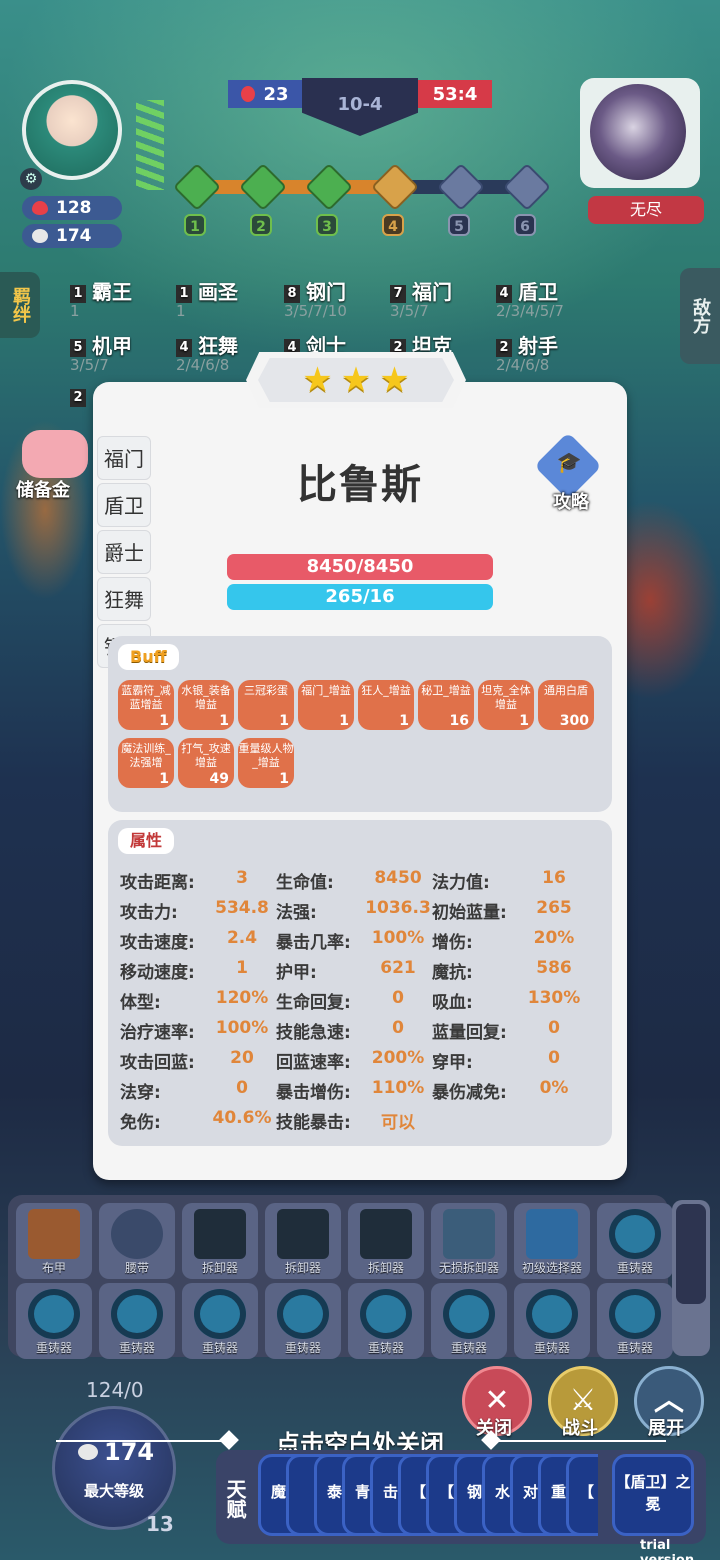  I want to click on attribute-value: 110%, so click(398, 1088).